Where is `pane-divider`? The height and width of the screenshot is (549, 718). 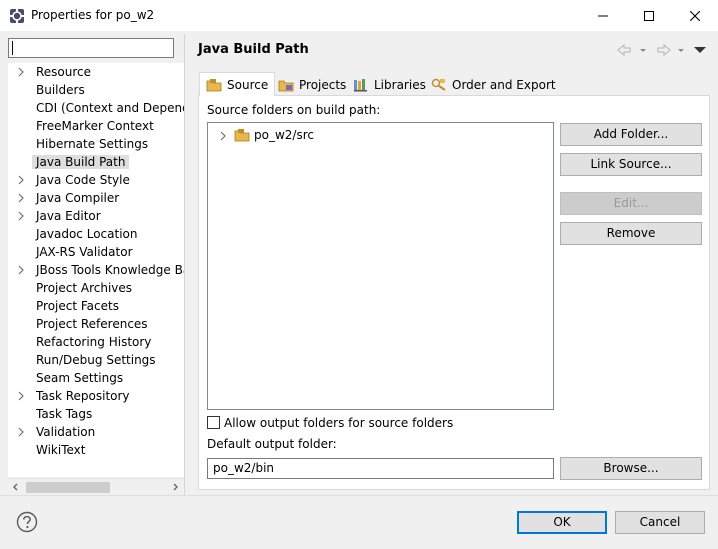
pane-divider is located at coordinates (184, 264).